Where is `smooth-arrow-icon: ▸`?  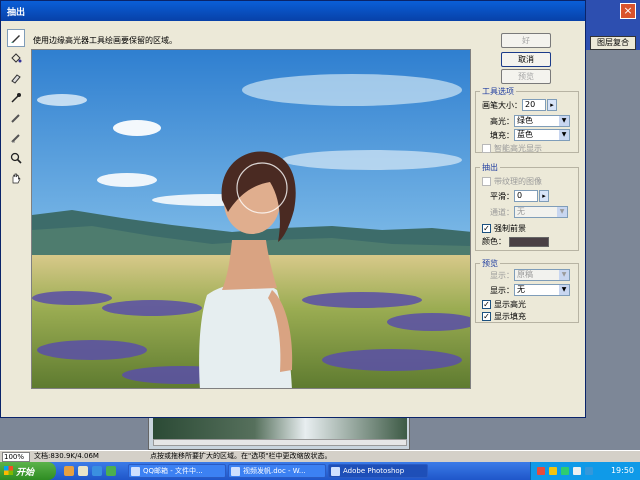 smooth-arrow-icon: ▸ is located at coordinates (544, 196).